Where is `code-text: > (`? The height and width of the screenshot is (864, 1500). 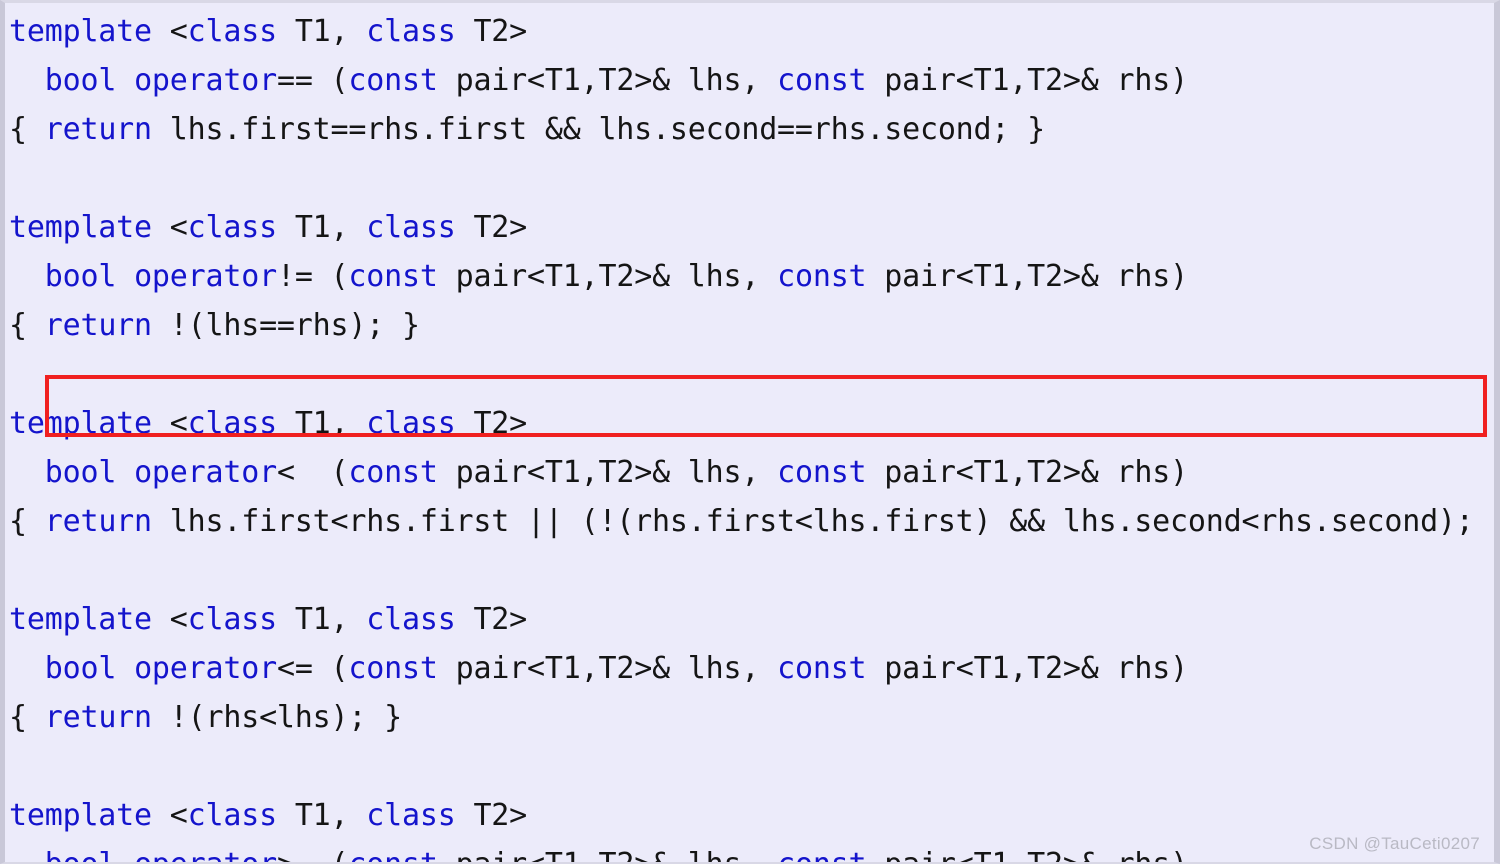
code-text: > ( is located at coordinates (313, 854).